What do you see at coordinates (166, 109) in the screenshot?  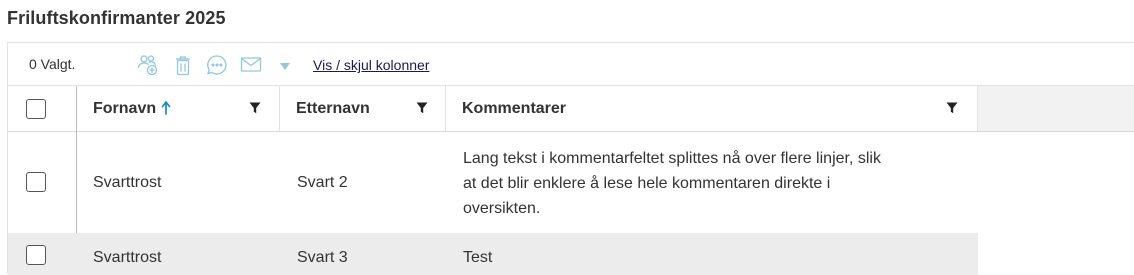 I see `sort-ascending-icon` at bounding box center [166, 109].